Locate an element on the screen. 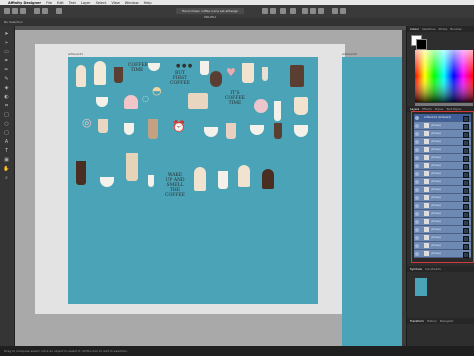 The height and width of the screenshot is (356, 474). tab-constraints: Constraints is located at coordinates (433, 269).